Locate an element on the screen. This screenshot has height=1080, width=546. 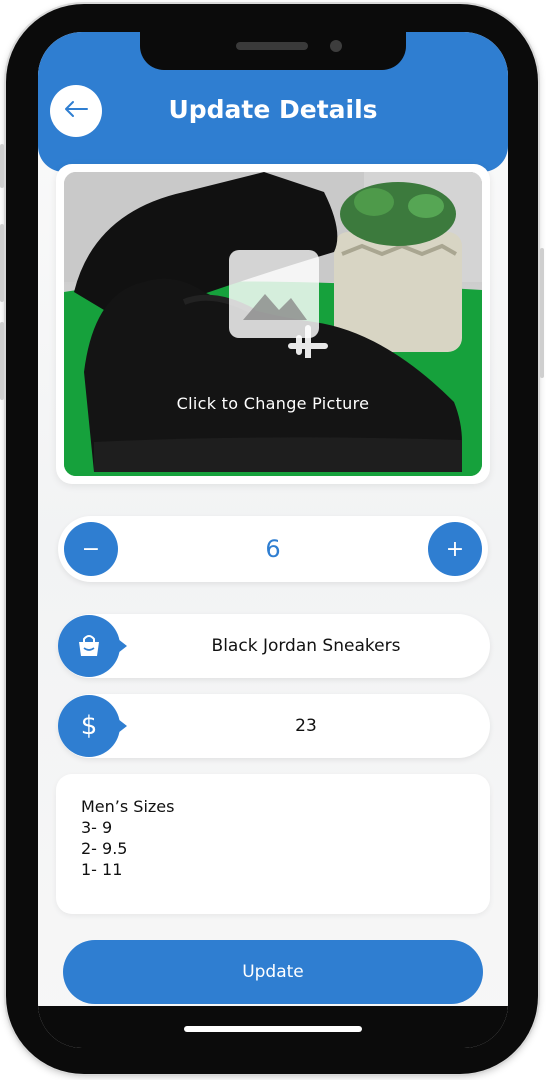
home-indicator is located at coordinates (273, 1029).